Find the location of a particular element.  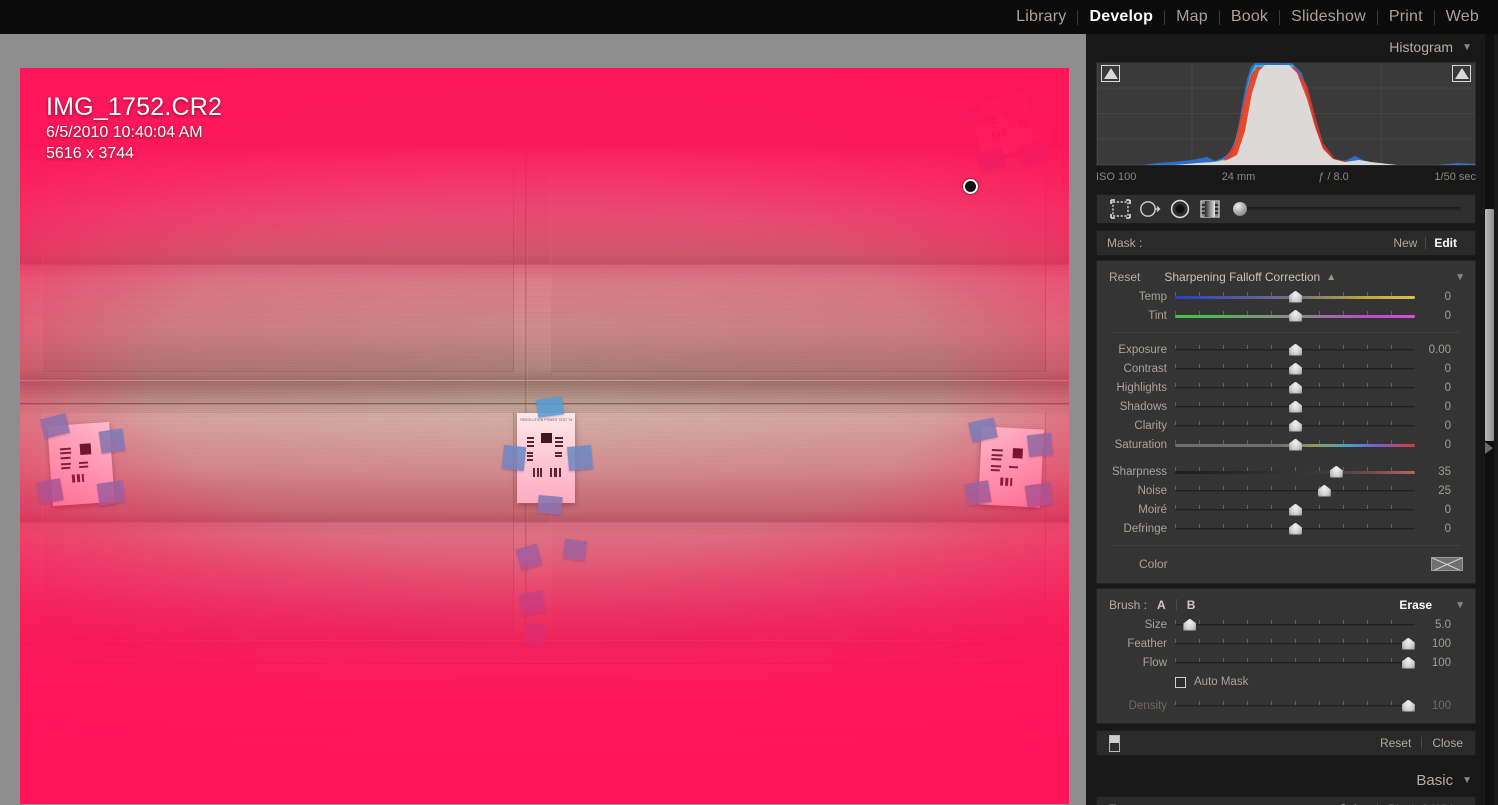

brush-sliders: Size 5.0 Feather 100 Flow 100 is located at coordinates (1286, 643).